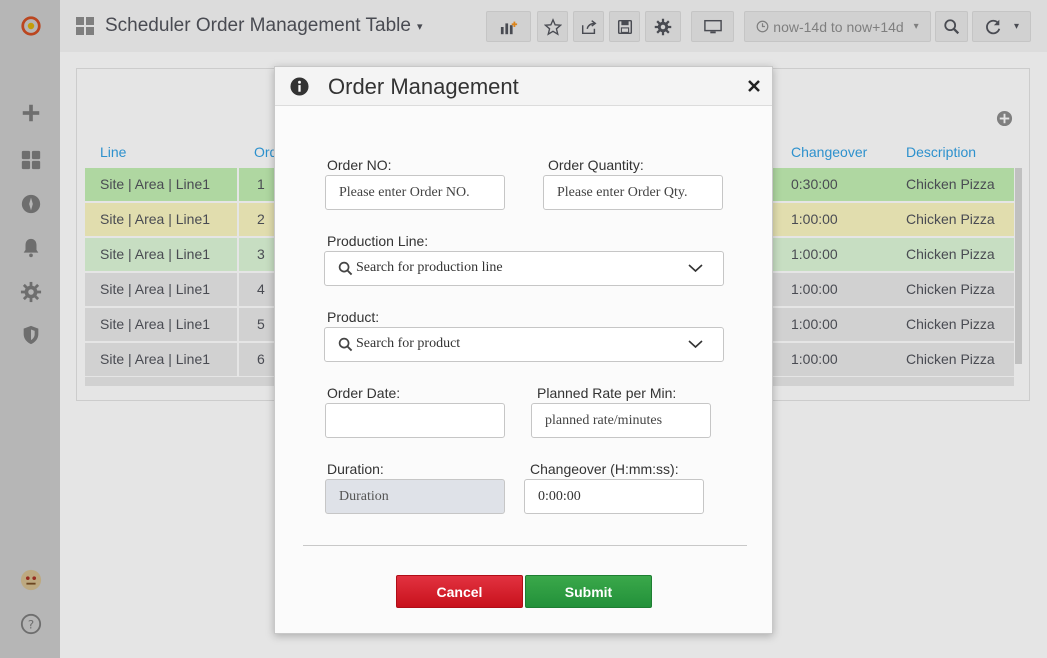 The image size is (1047, 658). I want to click on product-label: Product:, so click(353, 317).